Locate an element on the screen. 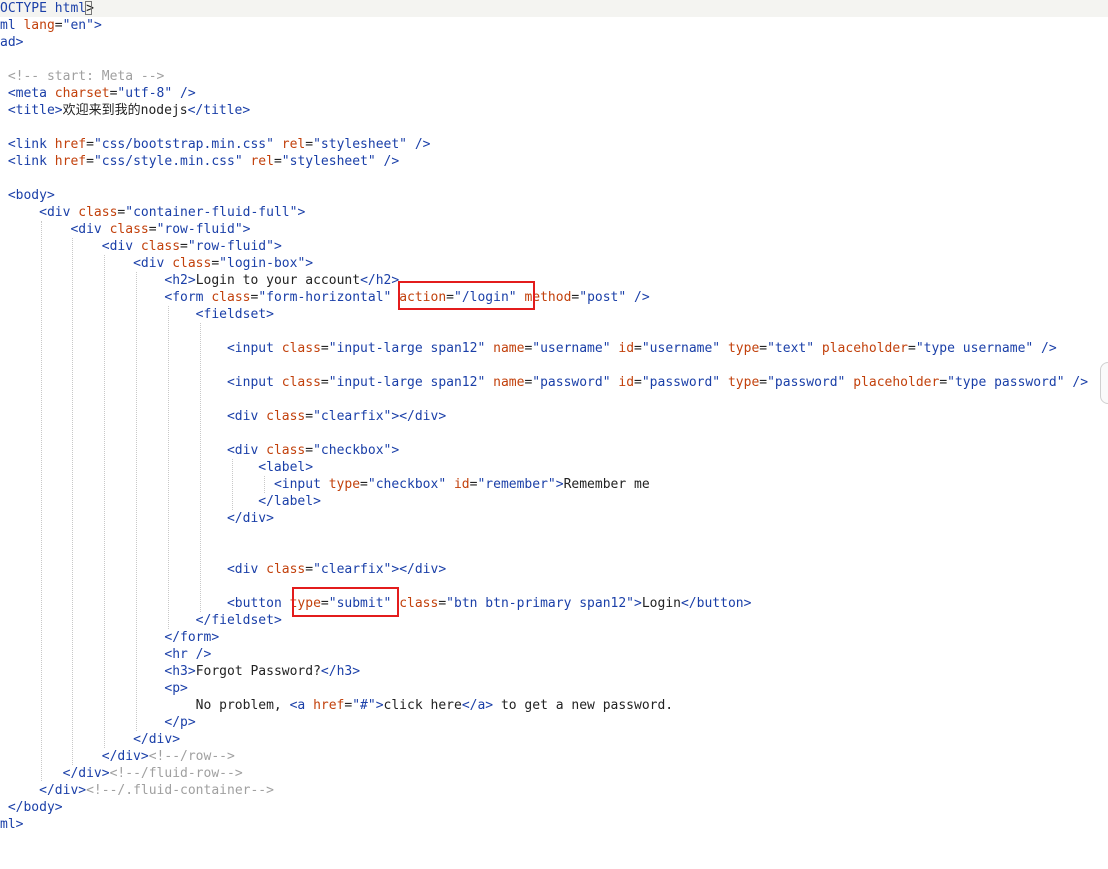  code-token: "stylesheet" is located at coordinates (328, 161).